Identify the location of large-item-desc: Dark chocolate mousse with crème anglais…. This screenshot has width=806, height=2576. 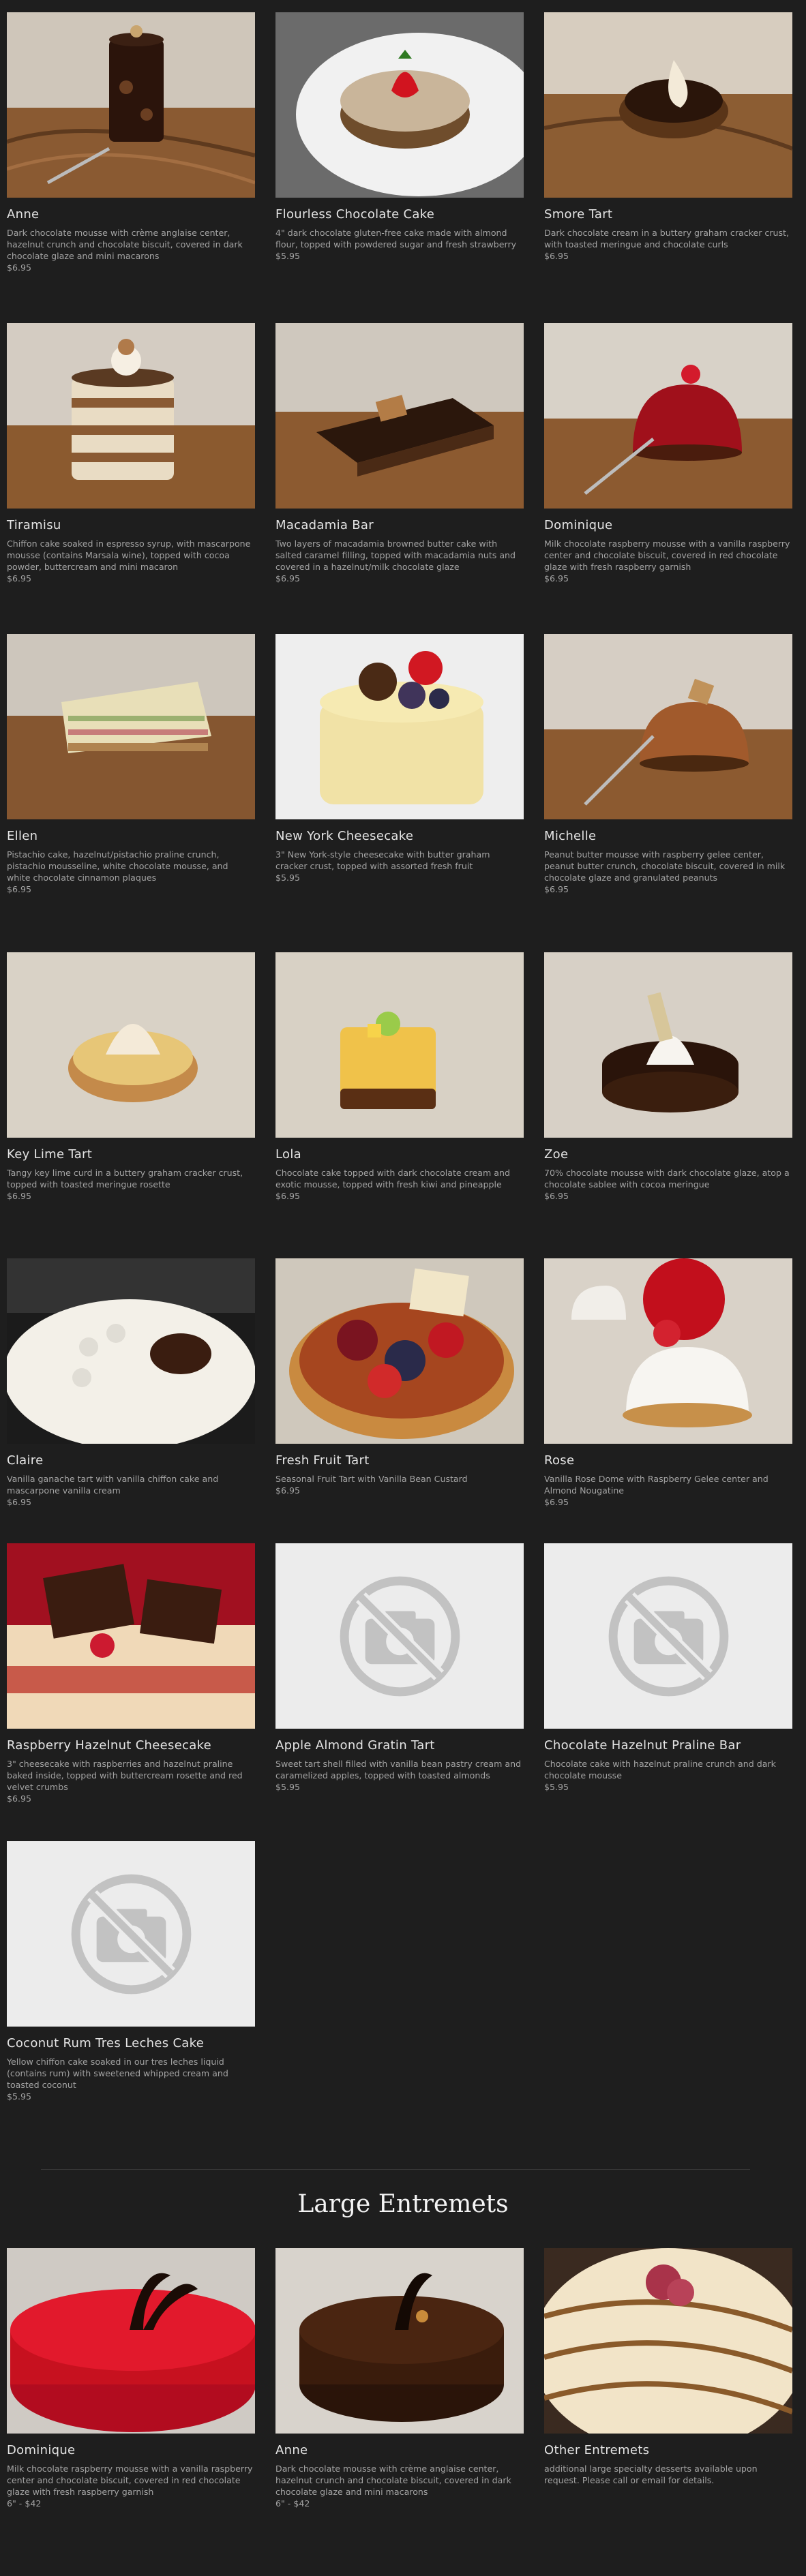
(393, 2481).